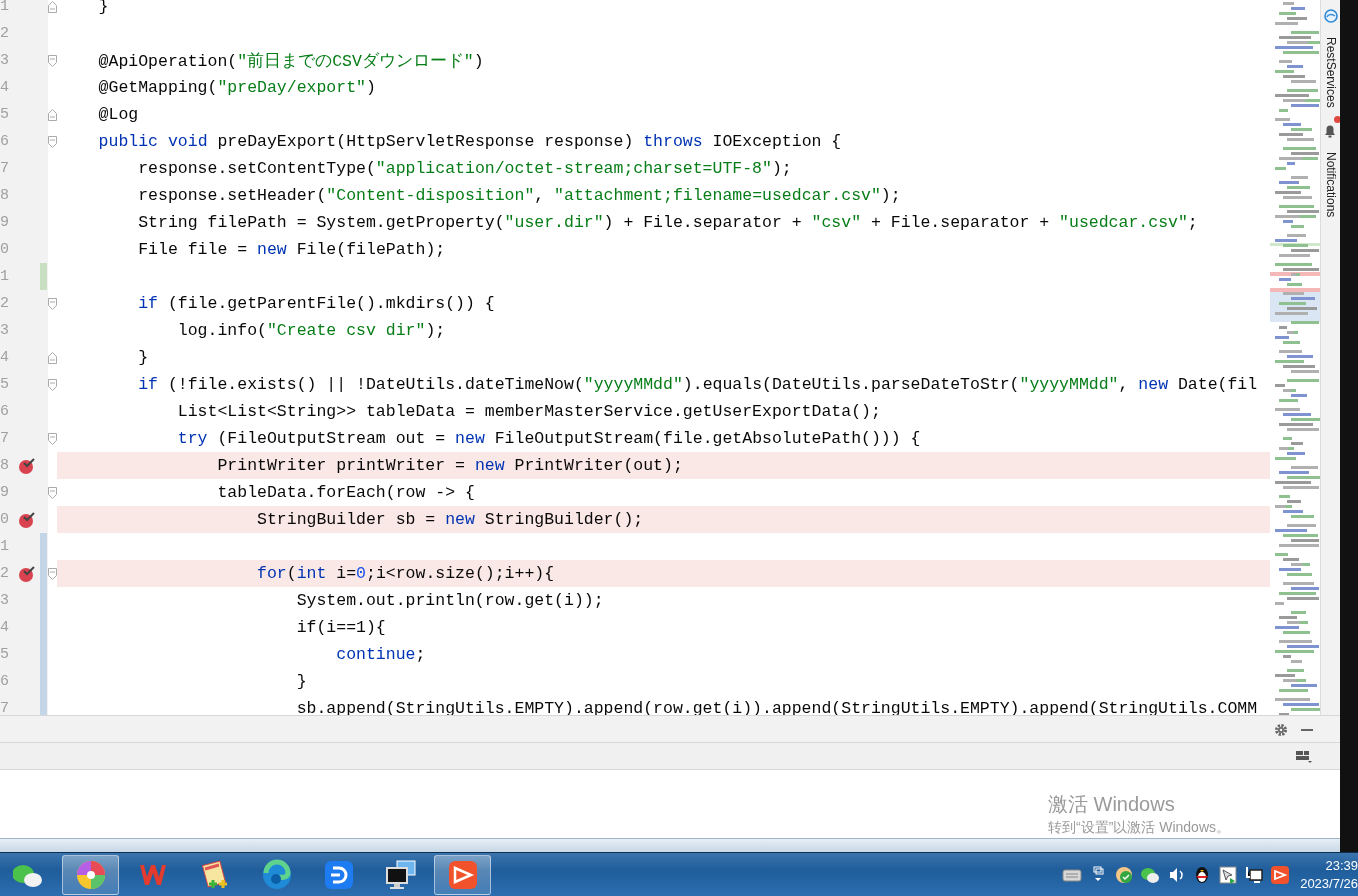 The height and width of the screenshot is (896, 1358). What do you see at coordinates (449, 600) in the screenshot?
I see `code-line: System.out.println(row.get(i));` at bounding box center [449, 600].